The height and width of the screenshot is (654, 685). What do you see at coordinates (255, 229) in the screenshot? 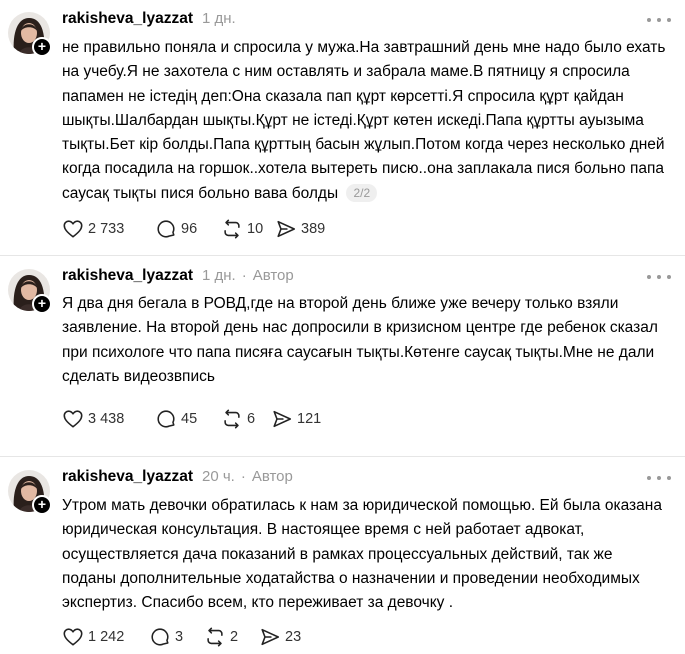
I see `repost-count: 10` at bounding box center [255, 229].